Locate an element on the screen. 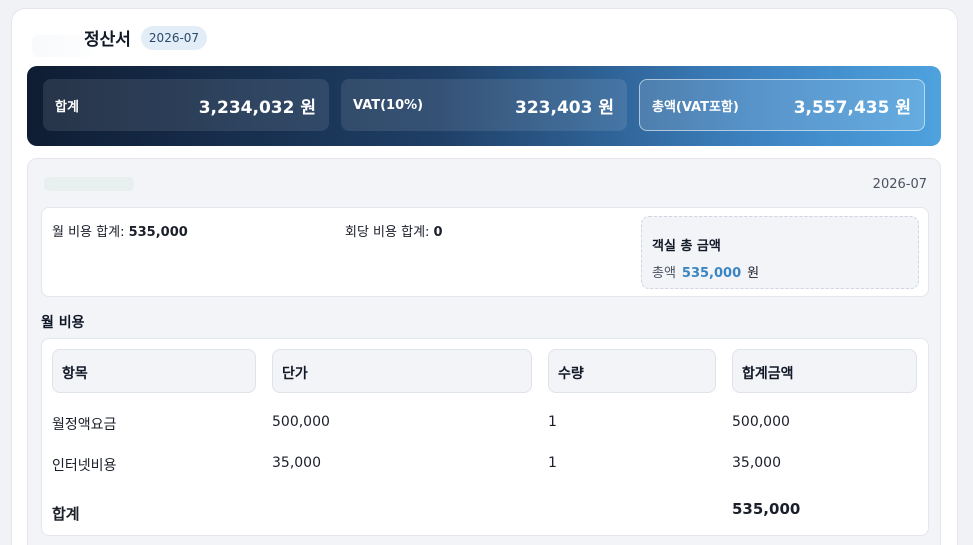 This screenshot has height=545, width=973. panel-date: 2026-07 is located at coordinates (899, 184).